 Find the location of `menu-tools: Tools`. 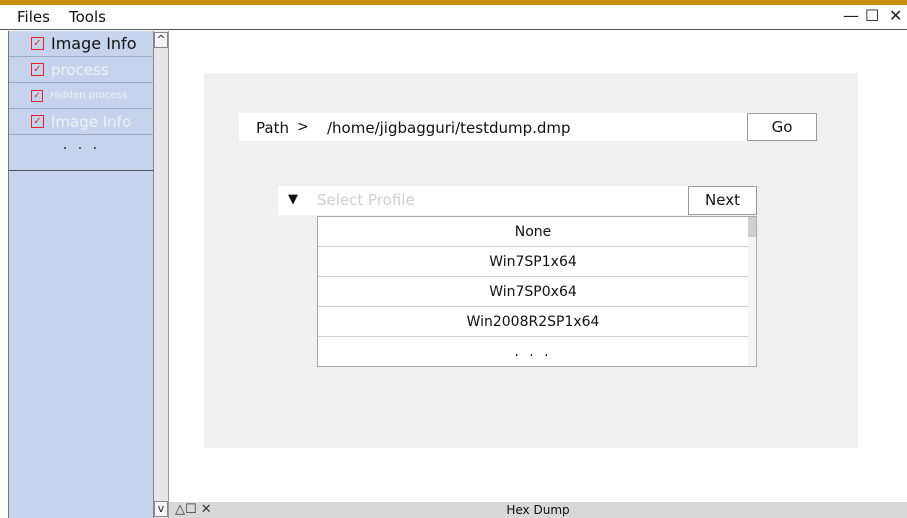

menu-tools: Tools is located at coordinates (87, 17).